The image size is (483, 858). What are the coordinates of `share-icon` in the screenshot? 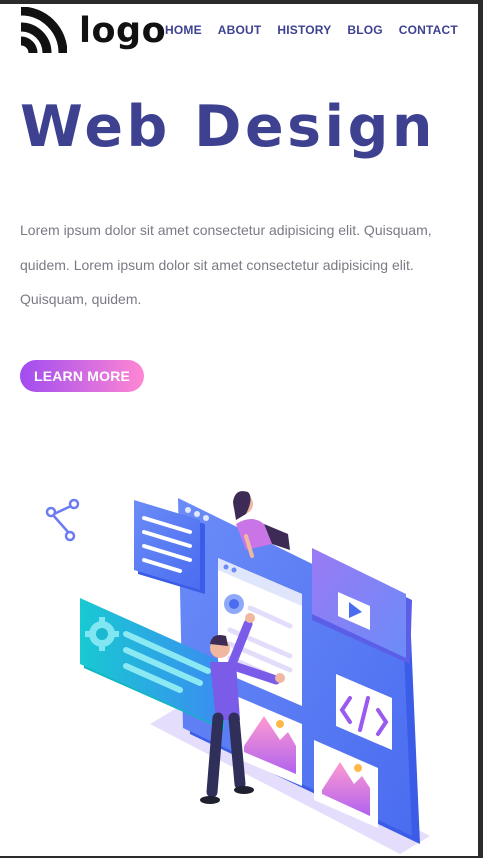 It's located at (62, 520).